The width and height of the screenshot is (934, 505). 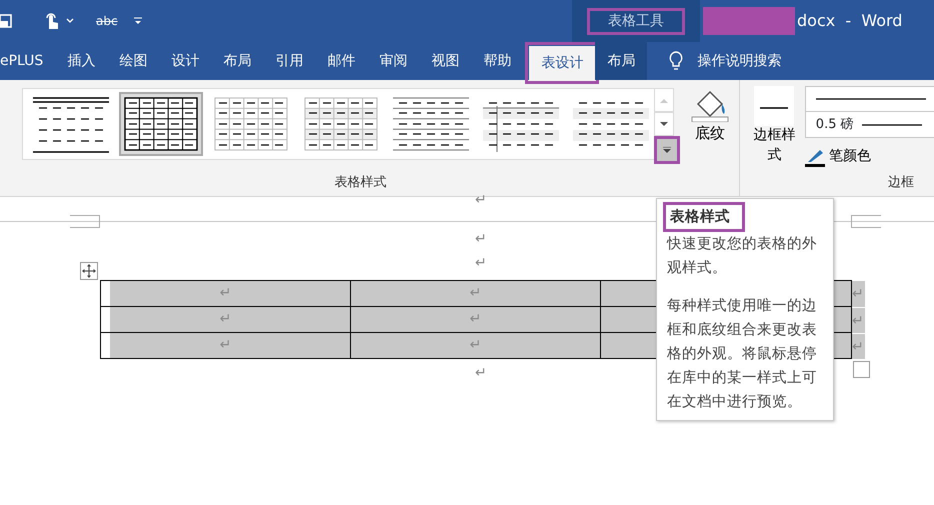 What do you see at coordinates (664, 100) in the screenshot?
I see `caret-up-icon` at bounding box center [664, 100].